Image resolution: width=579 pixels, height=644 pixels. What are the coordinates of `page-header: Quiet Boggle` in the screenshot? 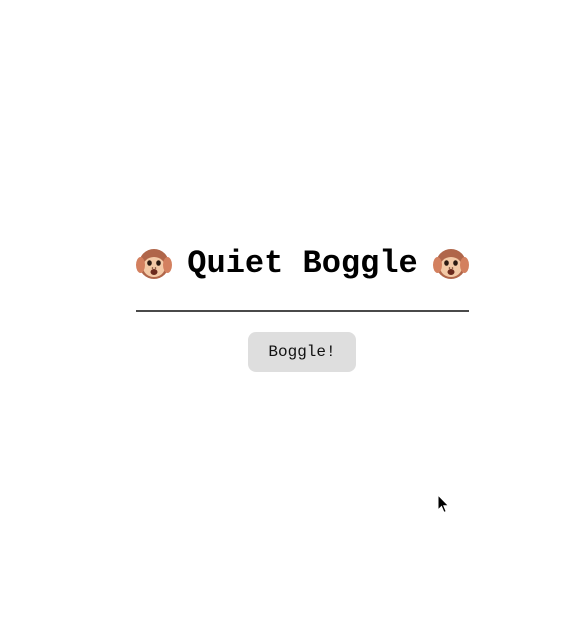 It's located at (302, 263).